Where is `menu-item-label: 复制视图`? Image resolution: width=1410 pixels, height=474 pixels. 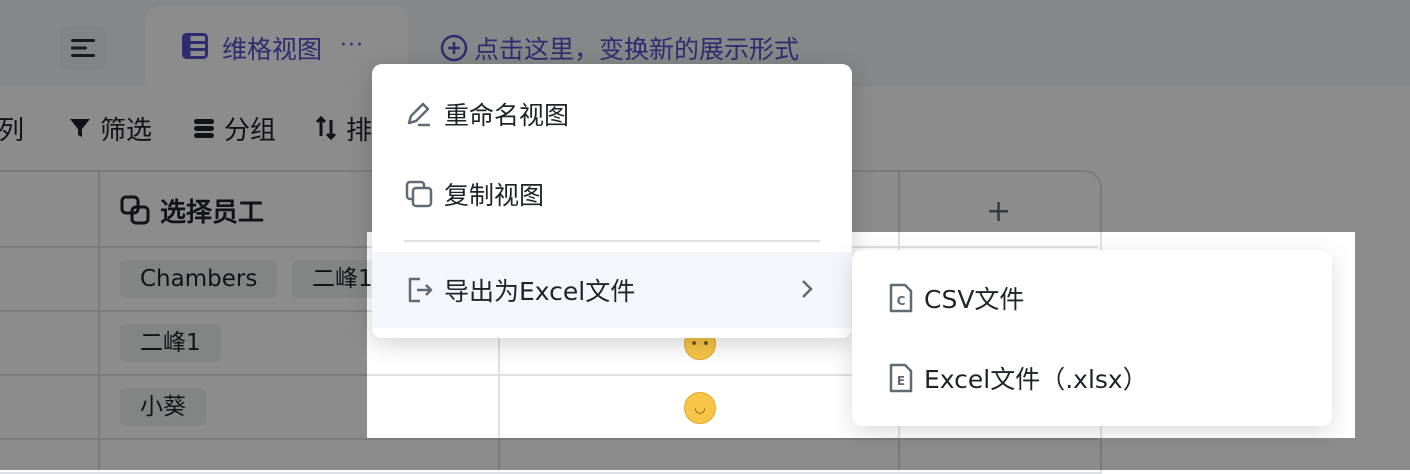
menu-item-label: 复制视图 is located at coordinates (494, 195).